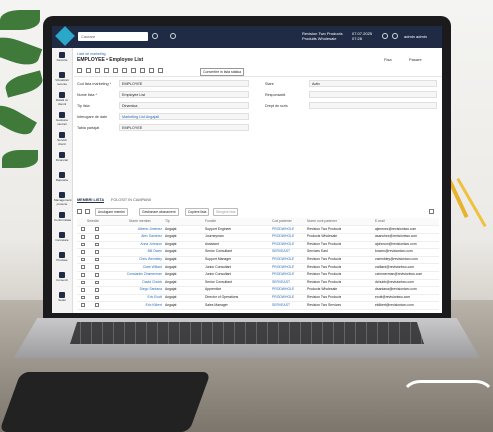 The image size is (493, 432). Describe the element at coordinates (138, 229) in the screenshot. I see `member-name-link: Alberto Jimenez` at that location.